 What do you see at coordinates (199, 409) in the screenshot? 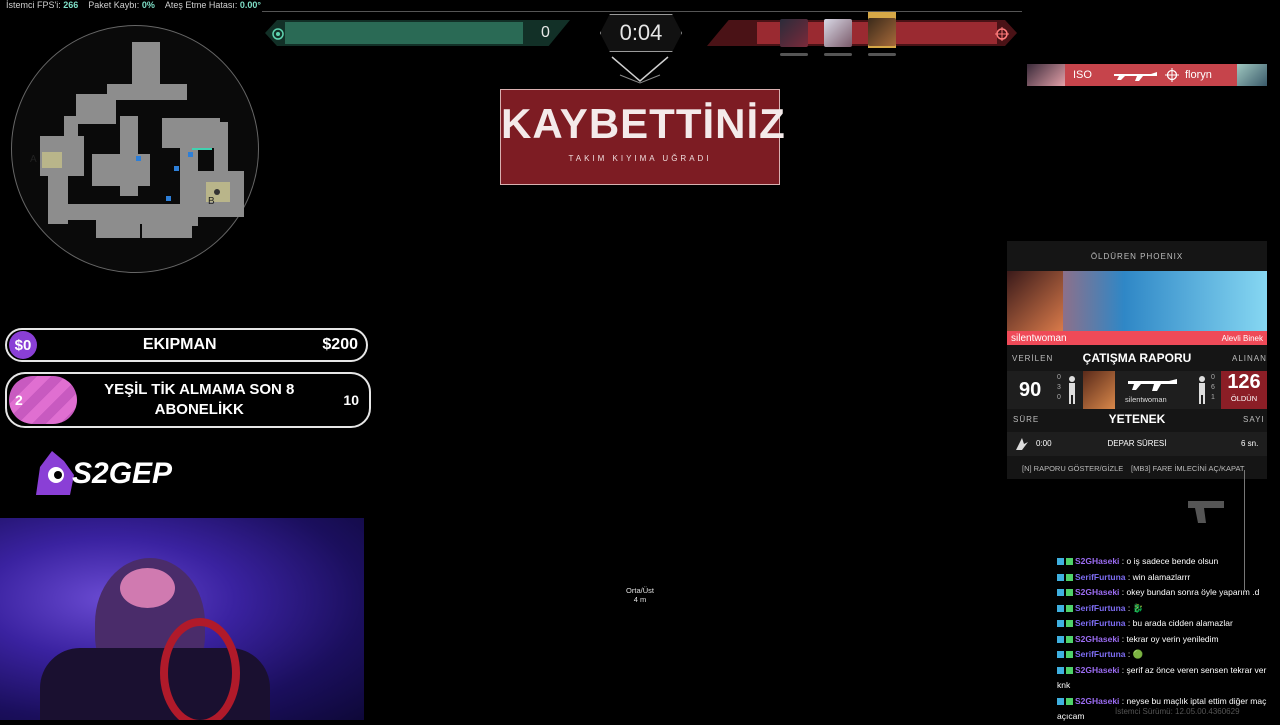
I see `goal-label-line2: ABONELİKK` at bounding box center [199, 409].